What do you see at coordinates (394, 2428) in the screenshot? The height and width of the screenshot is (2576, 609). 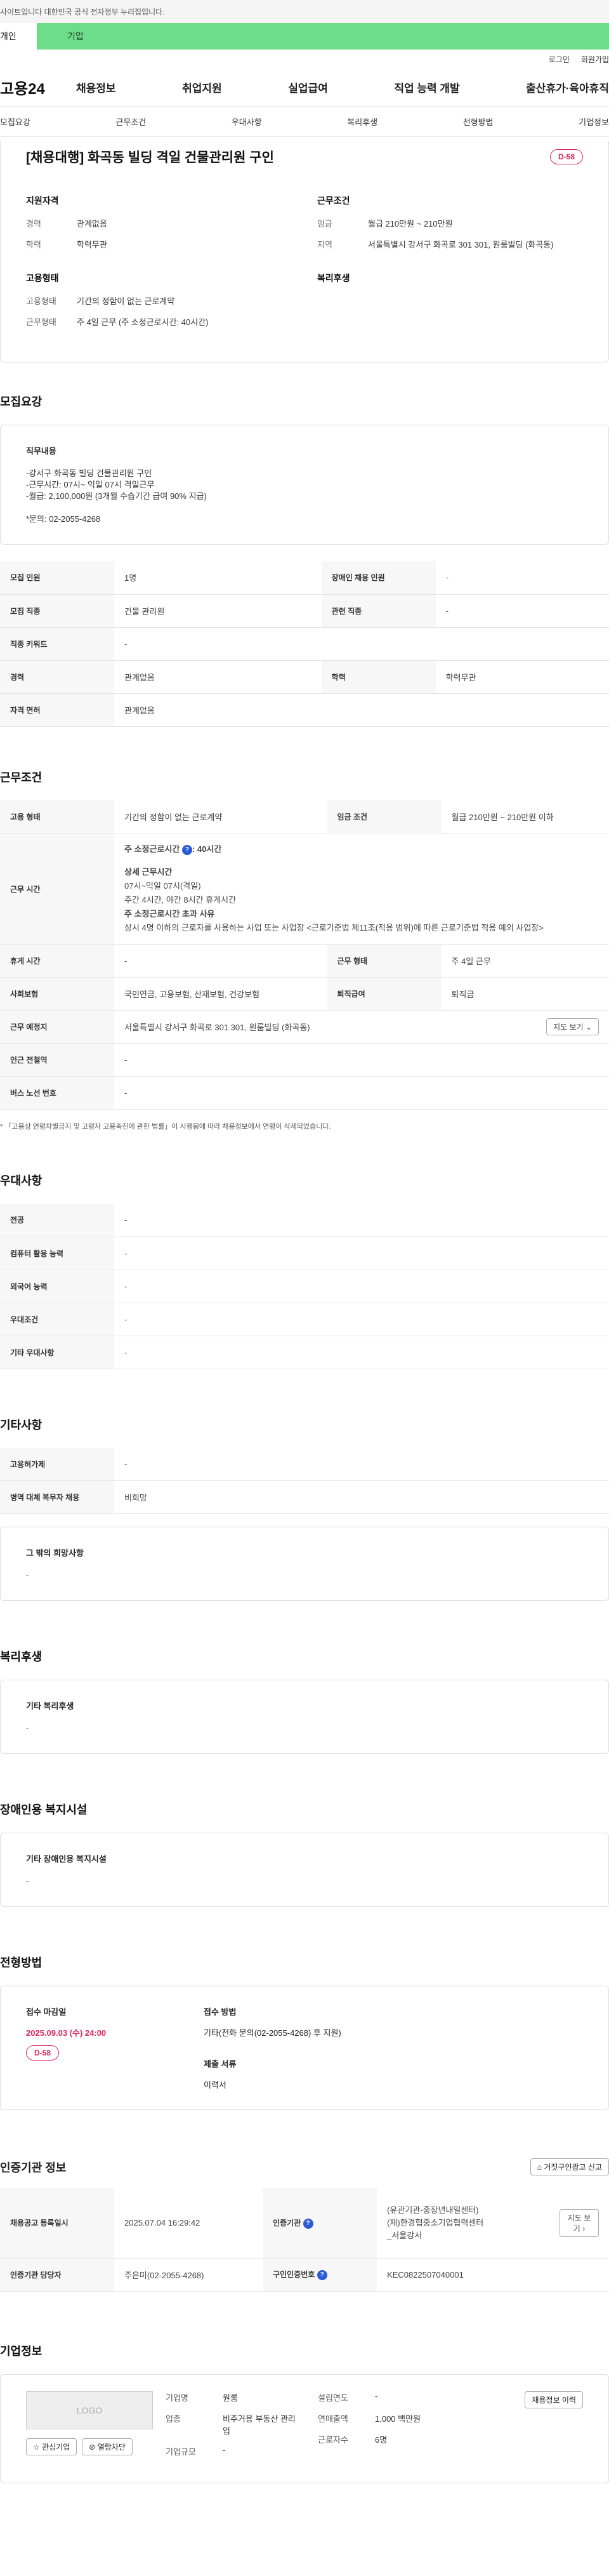 I see `company-info-right: 설립연도 - 연매출액 1,000 백만원 근로자수 6명` at bounding box center [394, 2428].